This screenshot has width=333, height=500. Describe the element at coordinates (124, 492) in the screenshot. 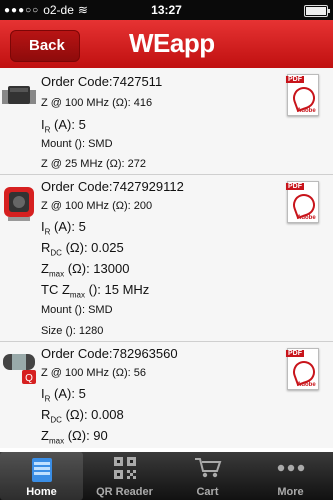

I see `tab-label: QR Reader` at that location.